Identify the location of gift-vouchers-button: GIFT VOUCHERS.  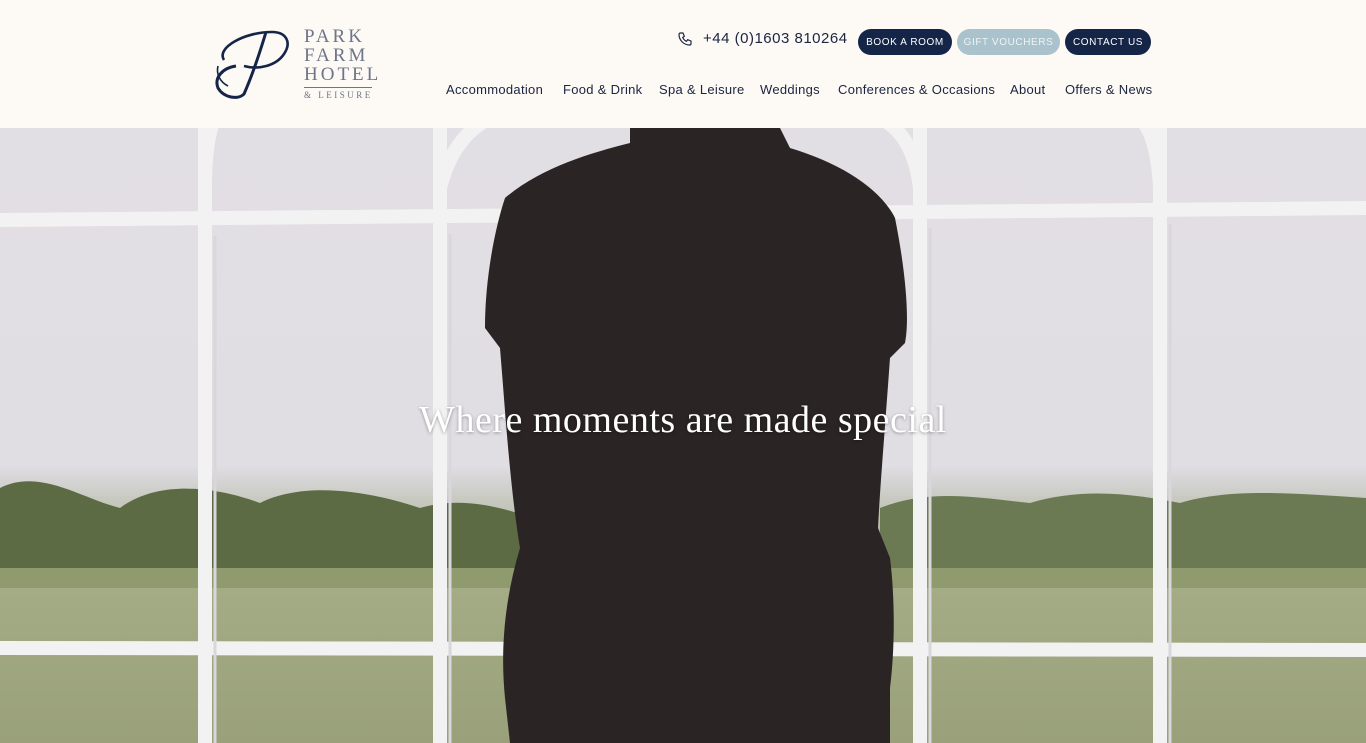
(1008, 42).